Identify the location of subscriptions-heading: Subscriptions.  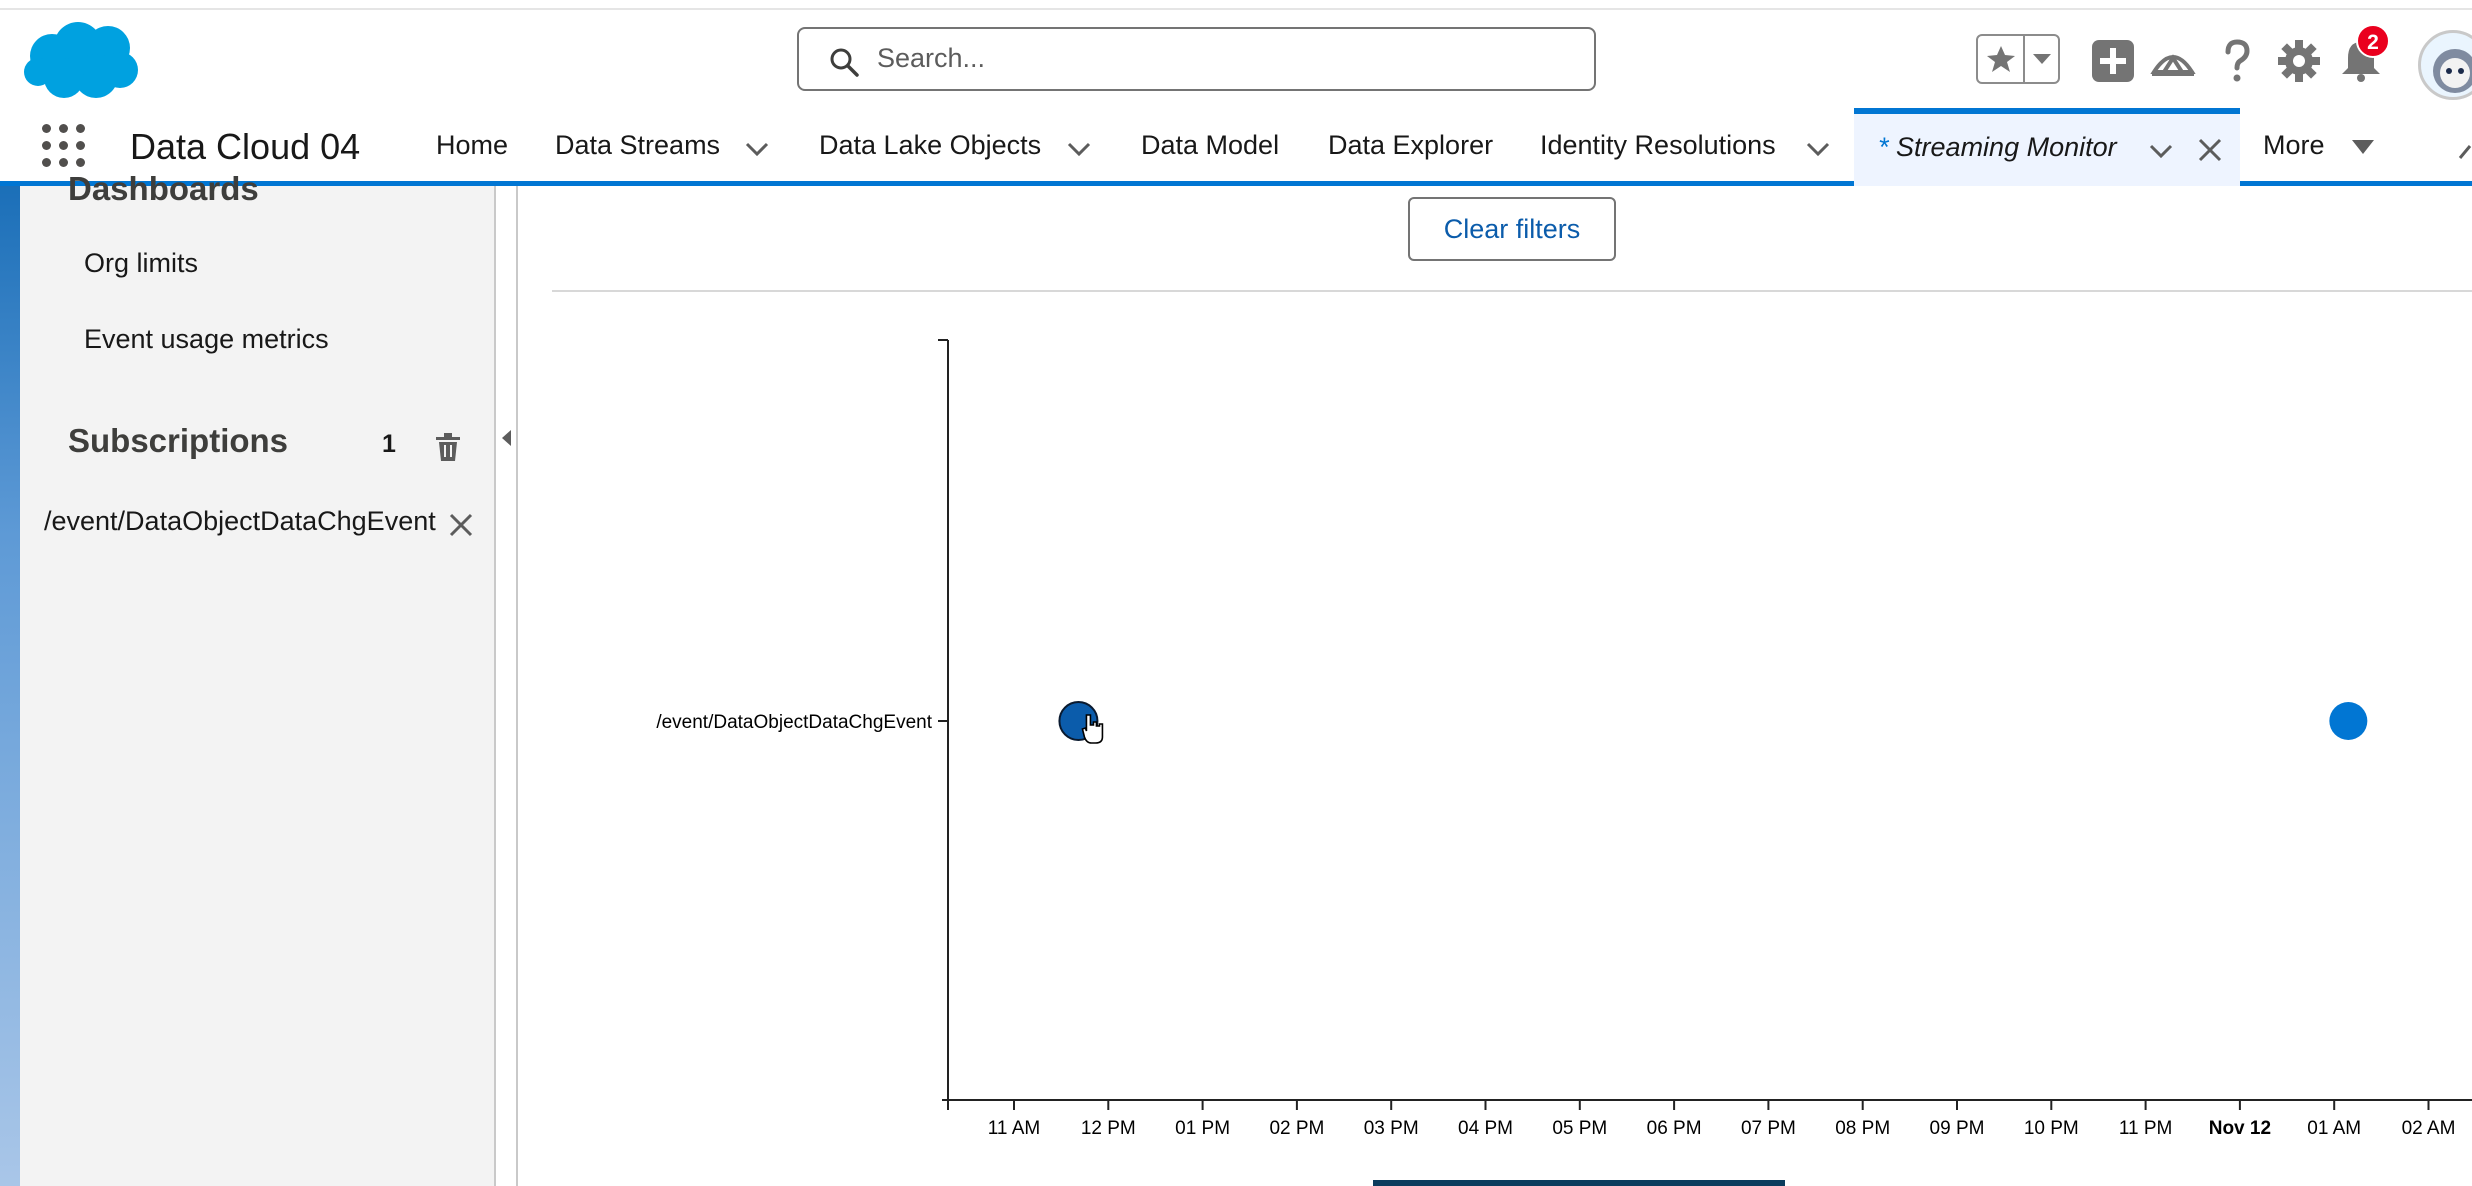
(178, 440).